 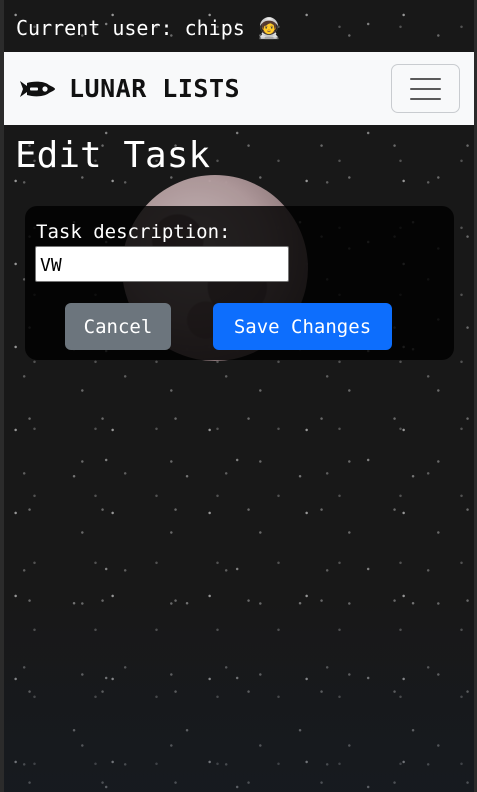 I want to click on rocket-icon, so click(x=37, y=88).